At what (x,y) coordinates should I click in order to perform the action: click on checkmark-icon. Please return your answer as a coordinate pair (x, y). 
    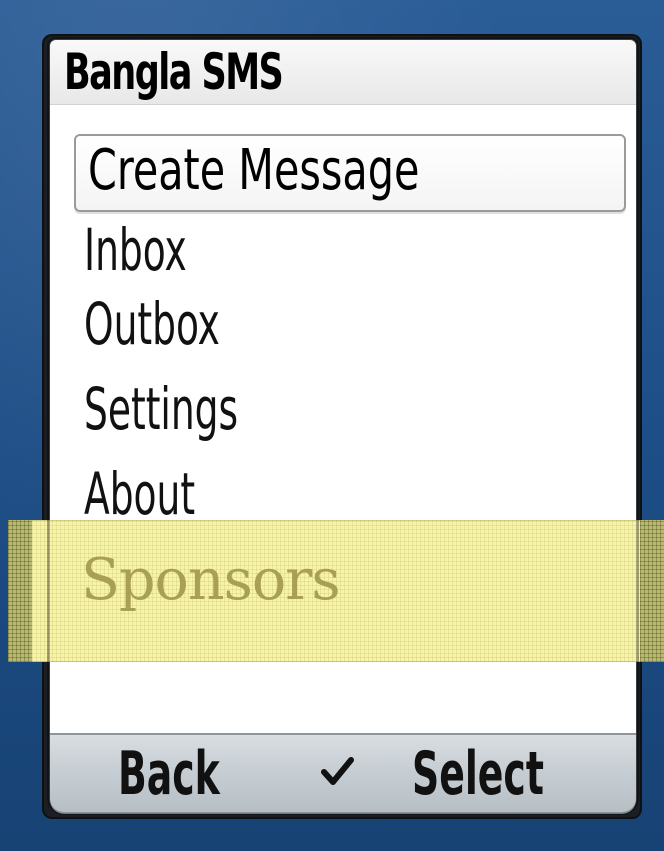
    Looking at the image, I should click on (337, 771).